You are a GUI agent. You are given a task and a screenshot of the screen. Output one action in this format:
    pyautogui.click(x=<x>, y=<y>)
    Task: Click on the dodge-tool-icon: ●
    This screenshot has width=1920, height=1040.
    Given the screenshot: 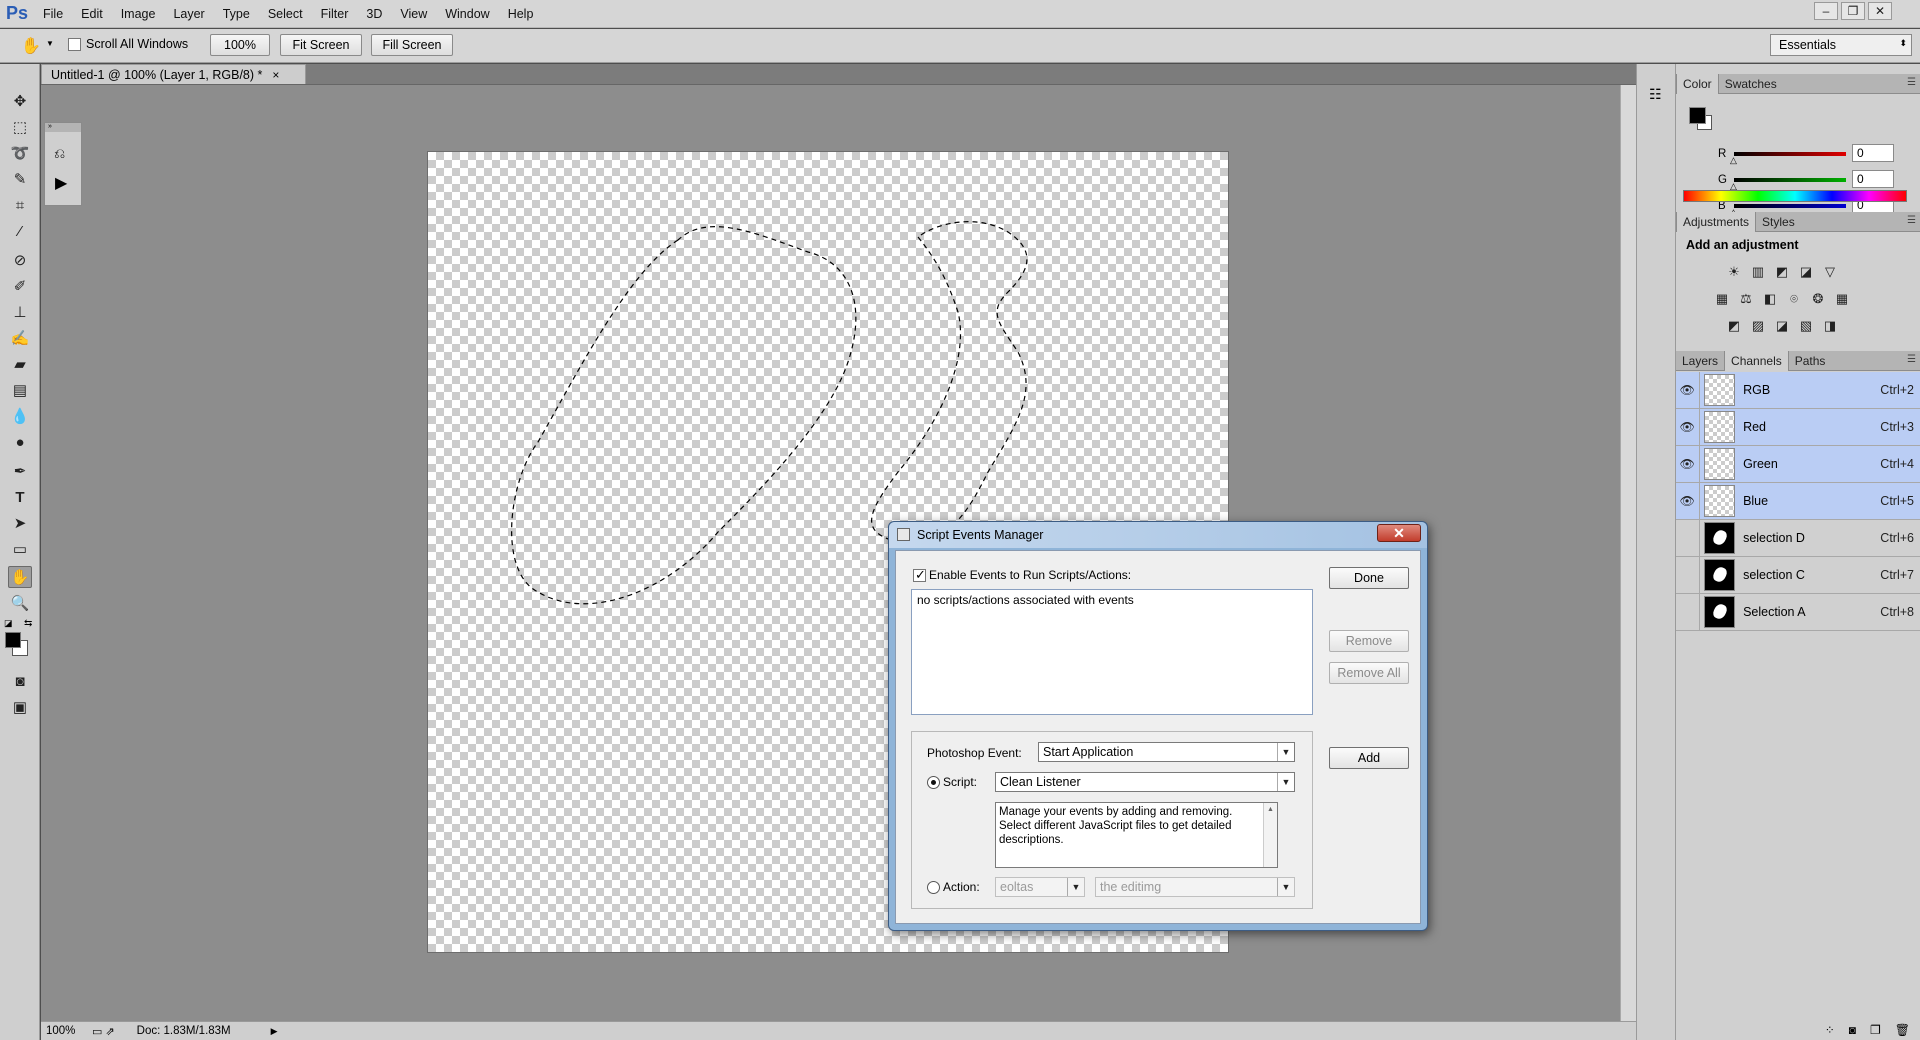 What is the action you would take?
    pyautogui.click(x=20, y=442)
    